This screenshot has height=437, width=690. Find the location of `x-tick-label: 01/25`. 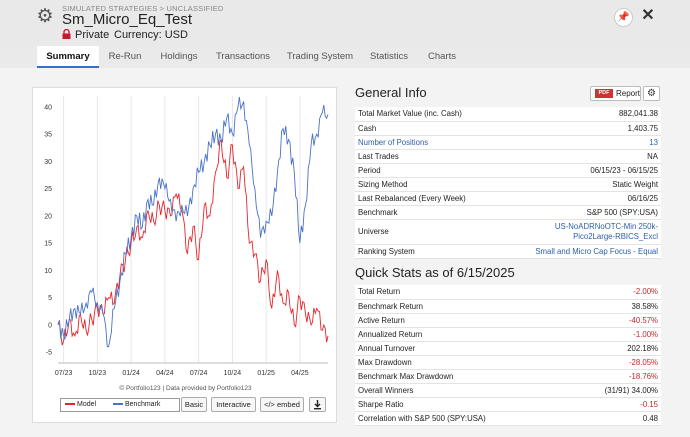

x-tick-label: 01/25 is located at coordinates (266, 373).